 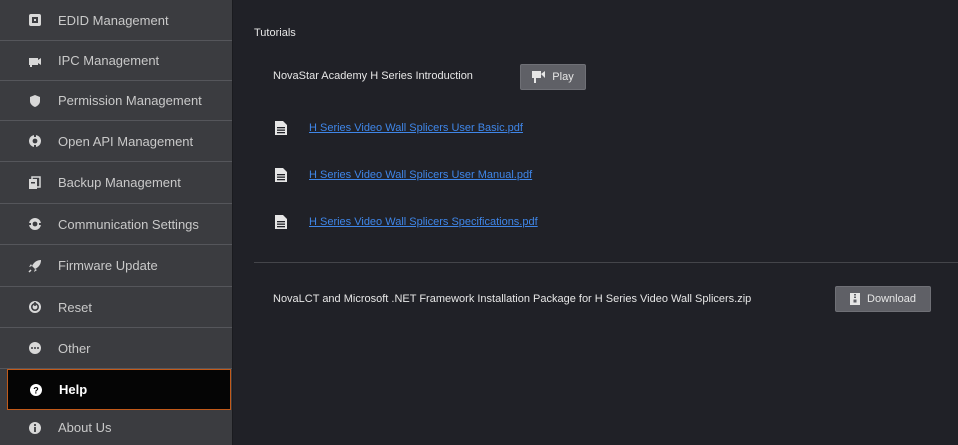 What do you see at coordinates (35, 61) in the screenshot?
I see `ipc-icon` at bounding box center [35, 61].